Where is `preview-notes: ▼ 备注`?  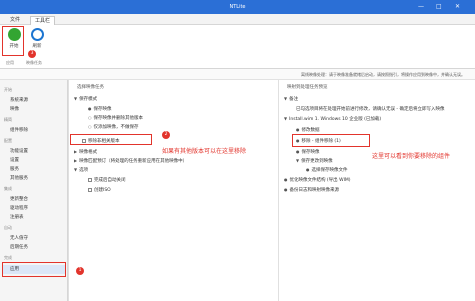
preview-notes: ▼ 备注 is located at coordinates (291, 99).